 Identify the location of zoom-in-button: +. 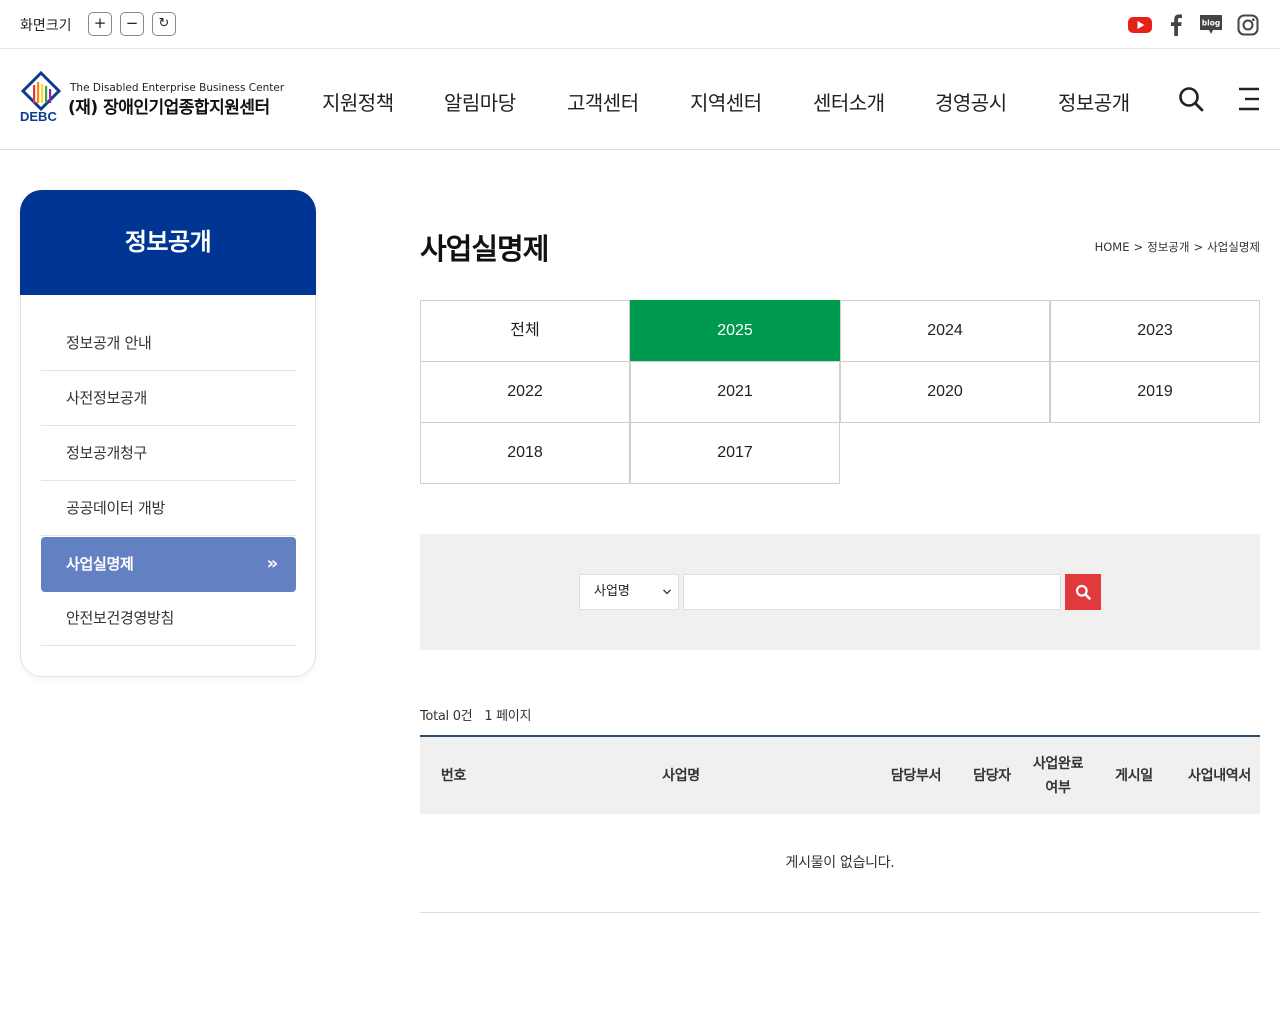
(100, 24).